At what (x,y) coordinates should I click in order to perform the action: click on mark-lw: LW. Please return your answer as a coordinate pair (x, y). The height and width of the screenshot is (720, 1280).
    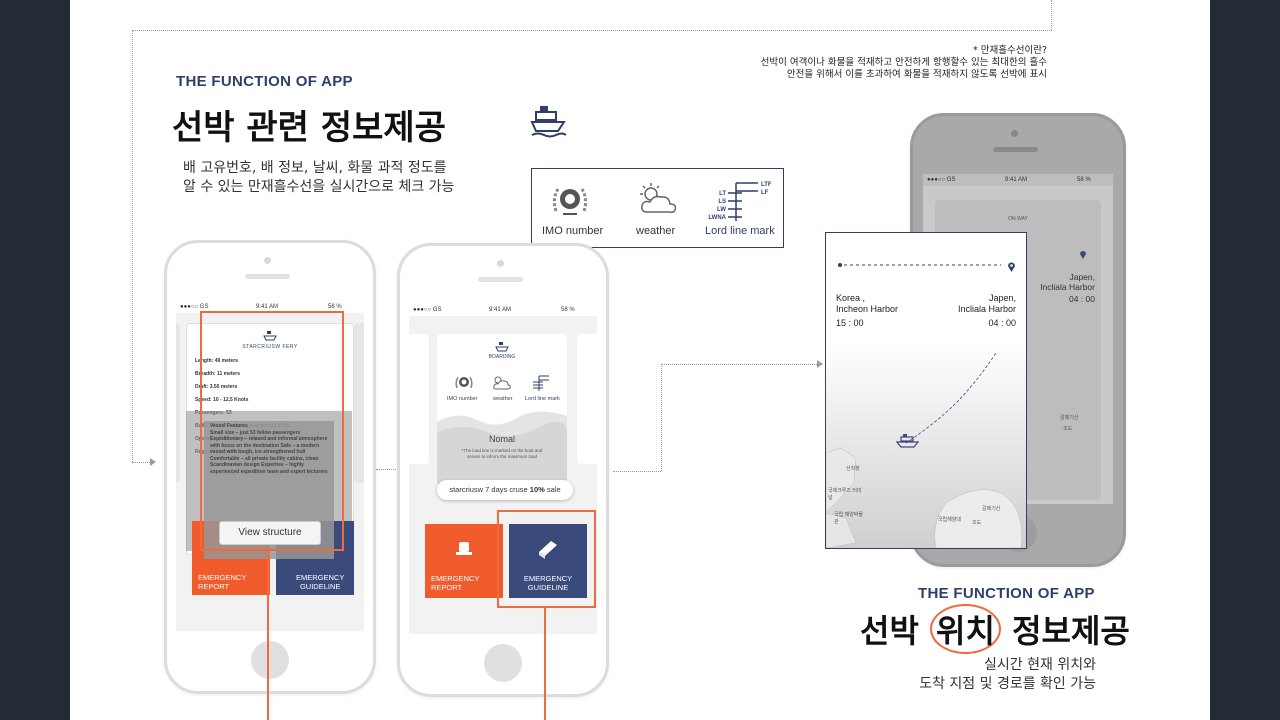
    Looking at the image, I should click on (721, 210).